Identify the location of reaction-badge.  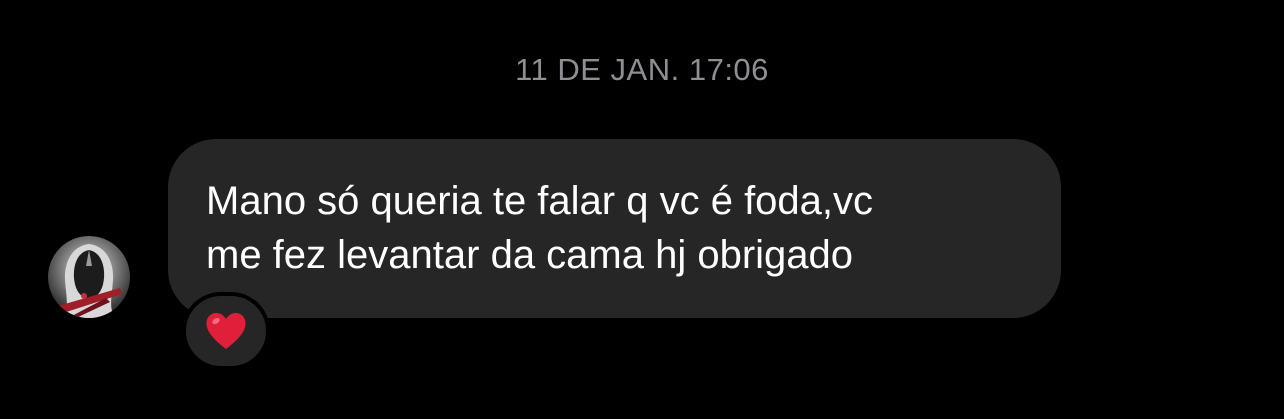
(226, 331).